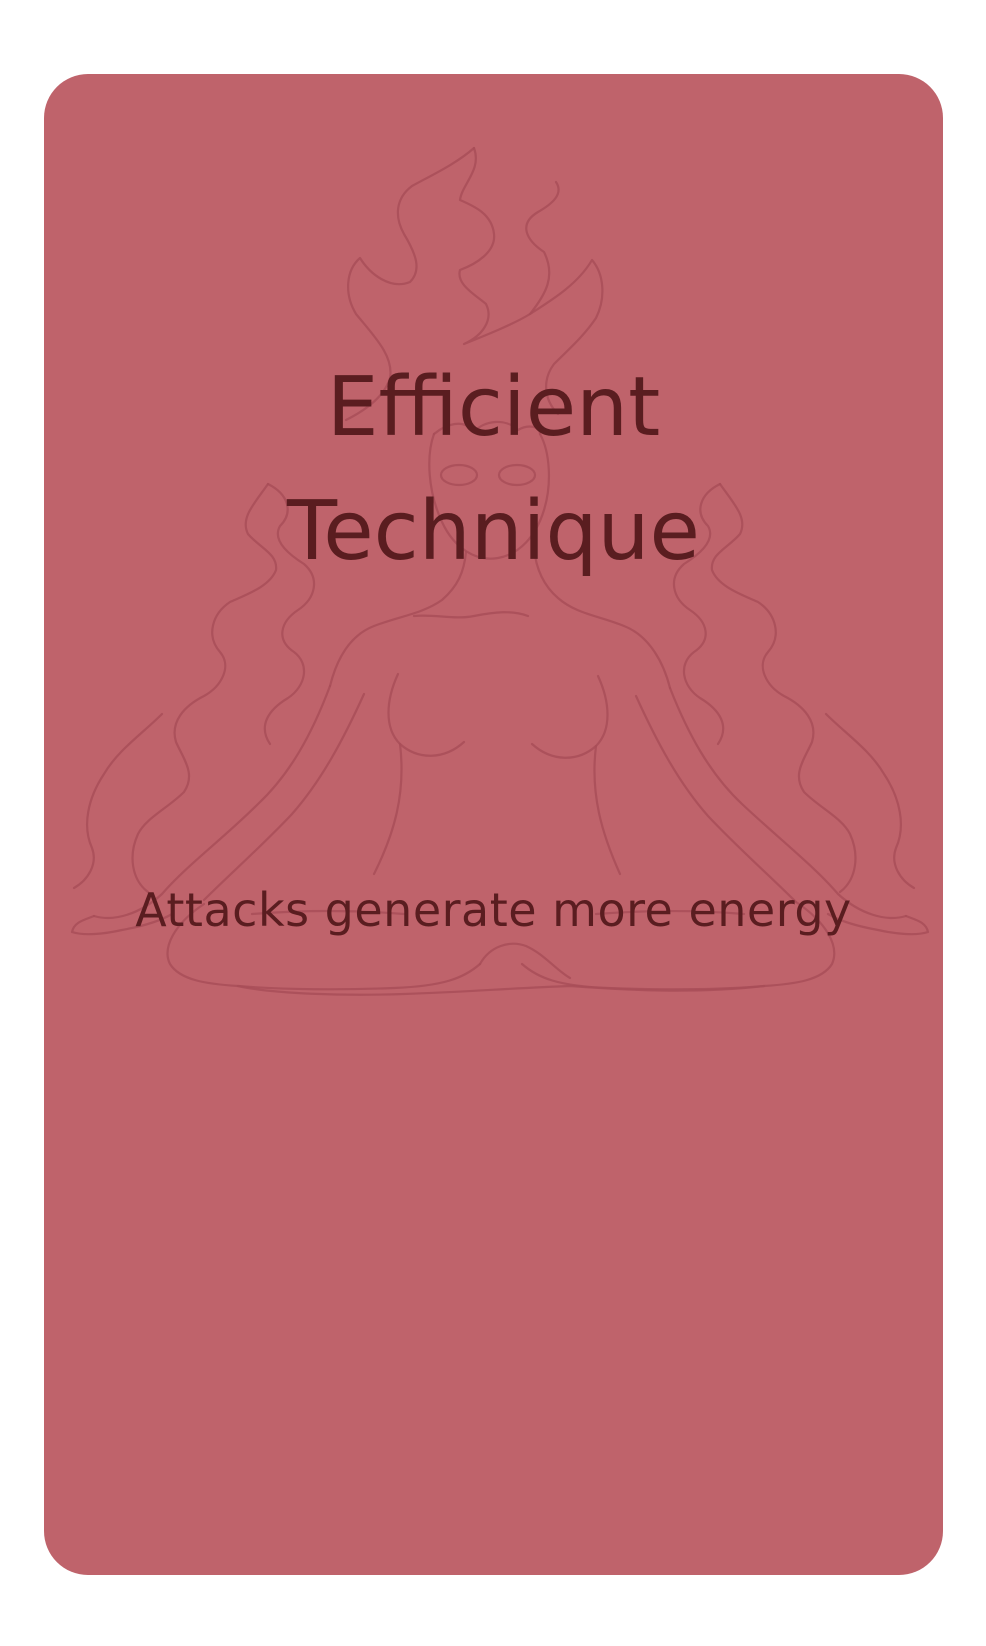 This screenshot has height=1646, width=986. Describe the element at coordinates (509, 246) in the screenshot. I see `top-flame` at that location.